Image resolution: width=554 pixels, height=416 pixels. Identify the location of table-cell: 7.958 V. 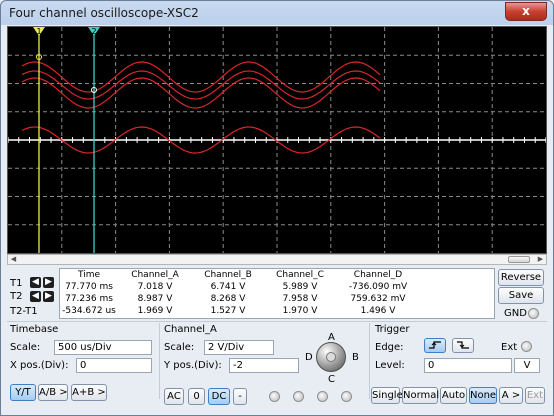
(300, 299).